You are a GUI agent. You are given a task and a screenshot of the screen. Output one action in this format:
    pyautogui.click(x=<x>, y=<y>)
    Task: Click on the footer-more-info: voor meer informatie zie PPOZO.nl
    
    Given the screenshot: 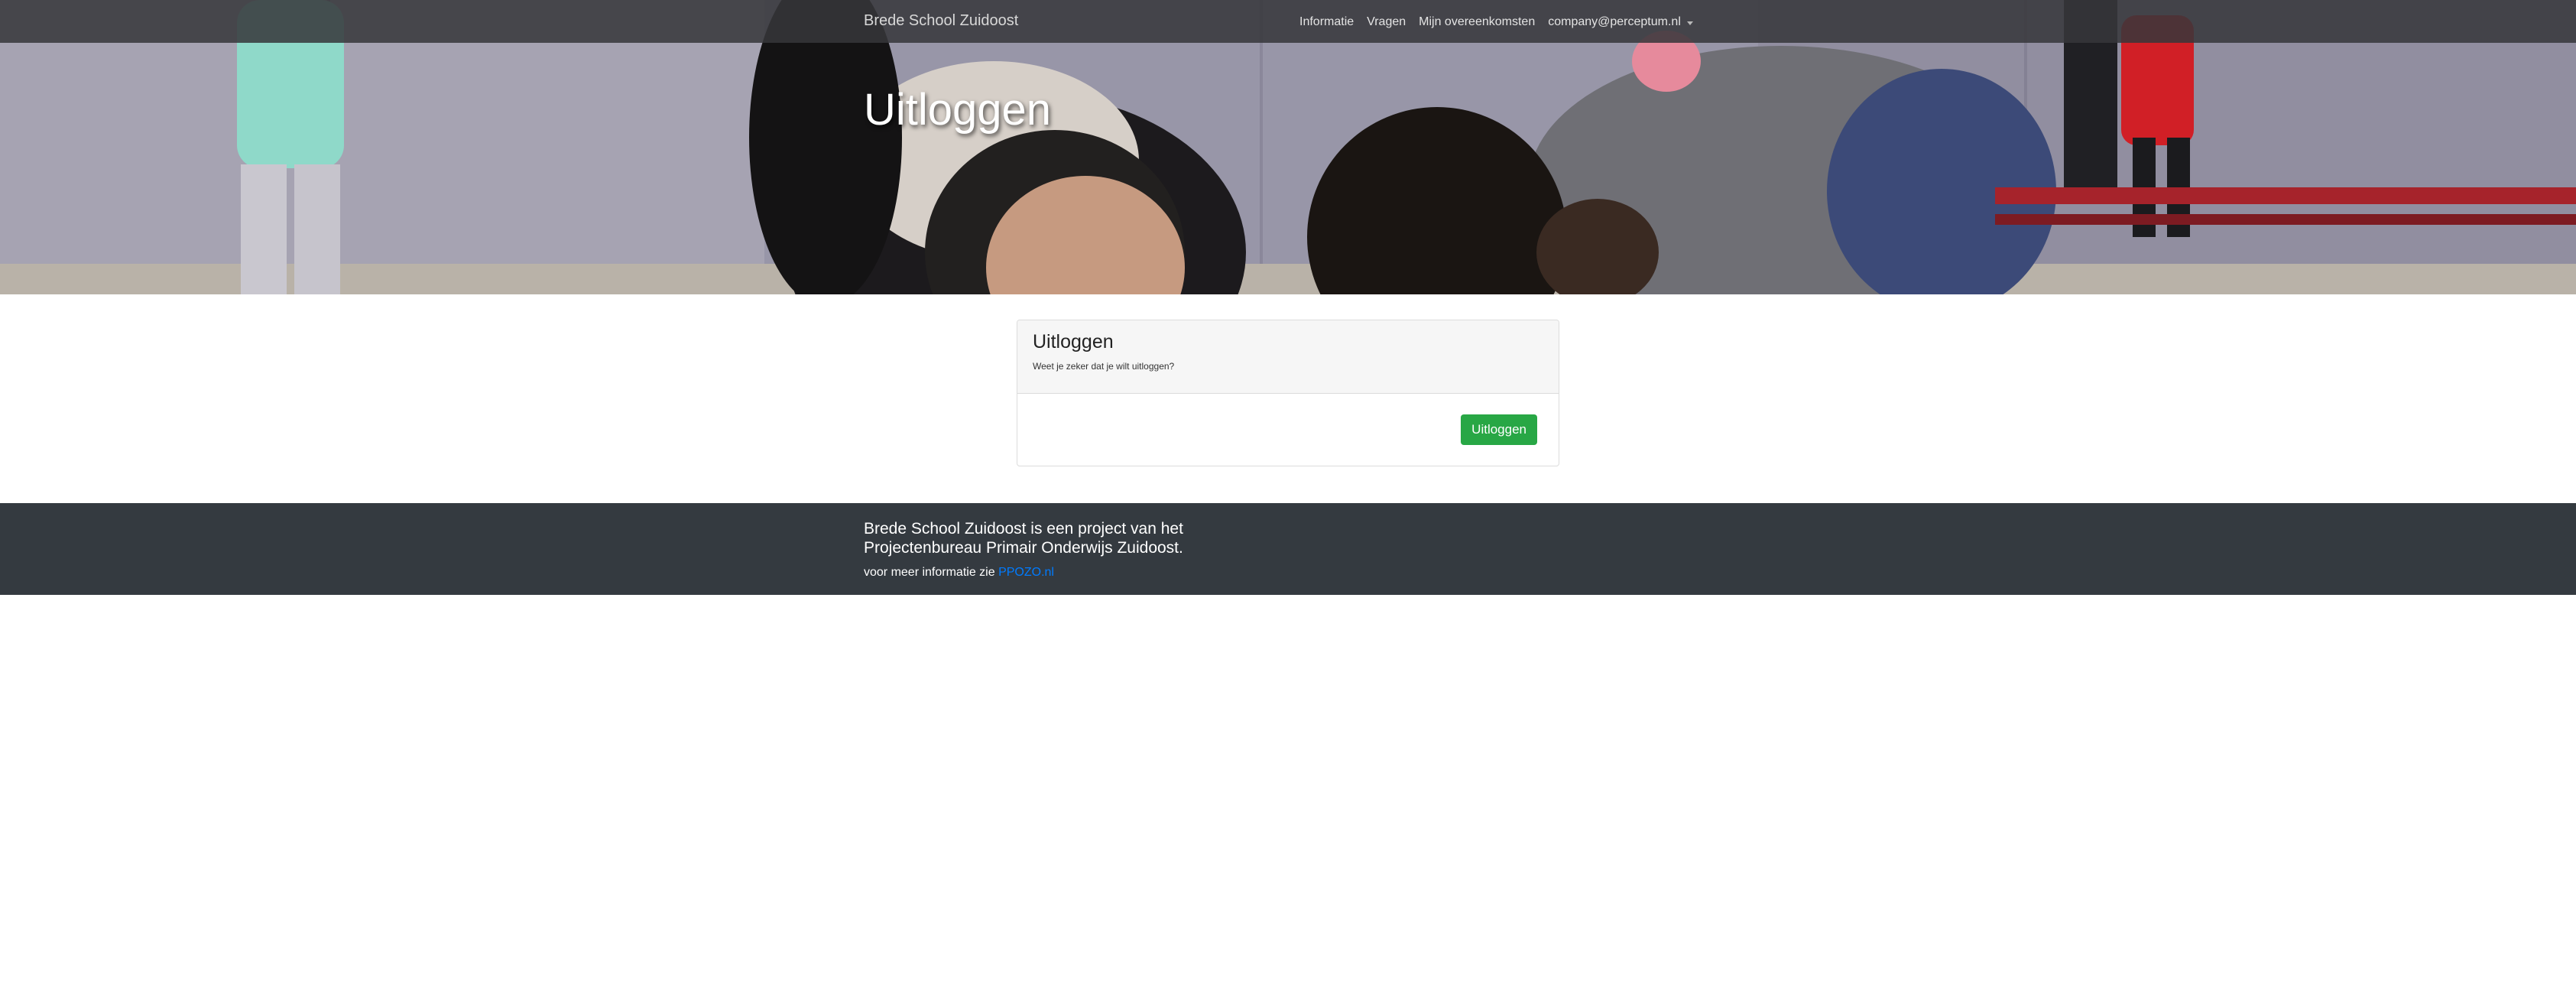 What is the action you would take?
    pyautogui.click(x=959, y=573)
    